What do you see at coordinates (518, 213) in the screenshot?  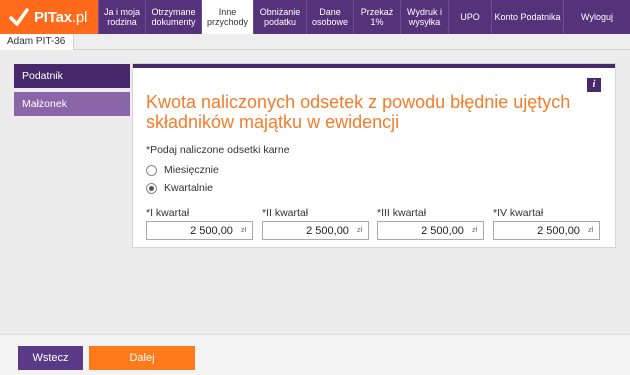 I see `field-label-iv-kwartal: *IV kwartał` at bounding box center [518, 213].